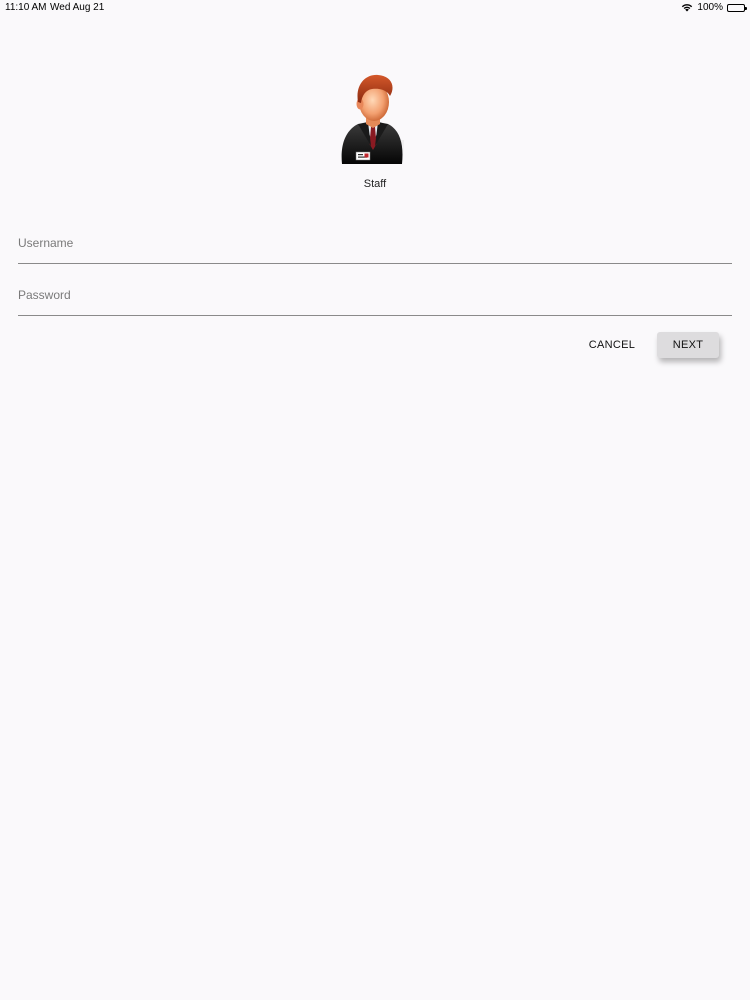  I want to click on battery-percent: 100%, so click(710, 7).